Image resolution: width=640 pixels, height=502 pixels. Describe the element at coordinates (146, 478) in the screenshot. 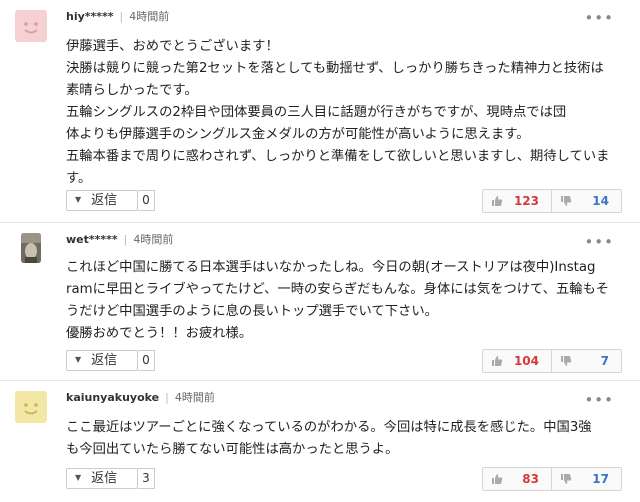

I see `reply-count: 3` at that location.